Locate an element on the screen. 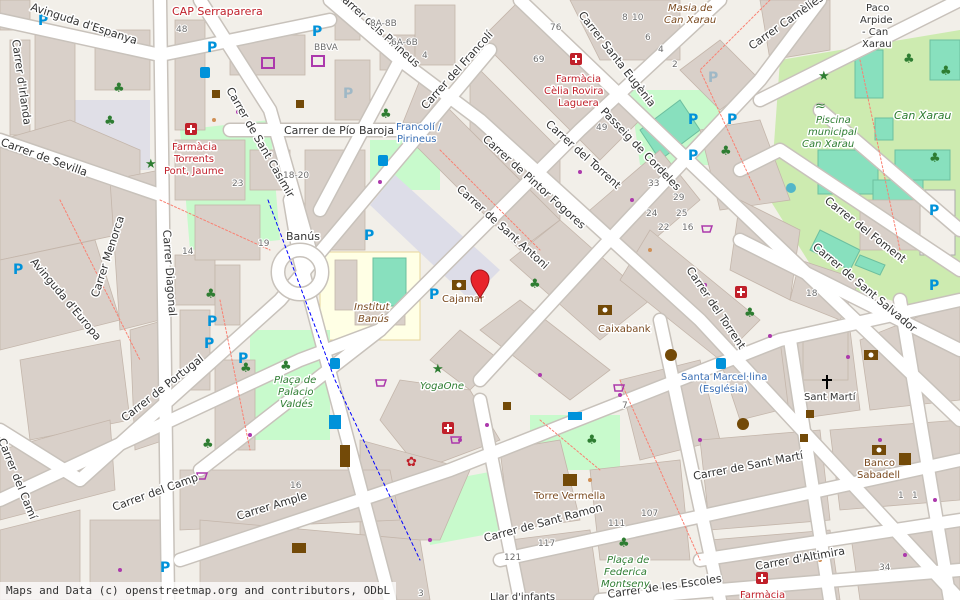  house-number: 10 is located at coordinates (638, 18).